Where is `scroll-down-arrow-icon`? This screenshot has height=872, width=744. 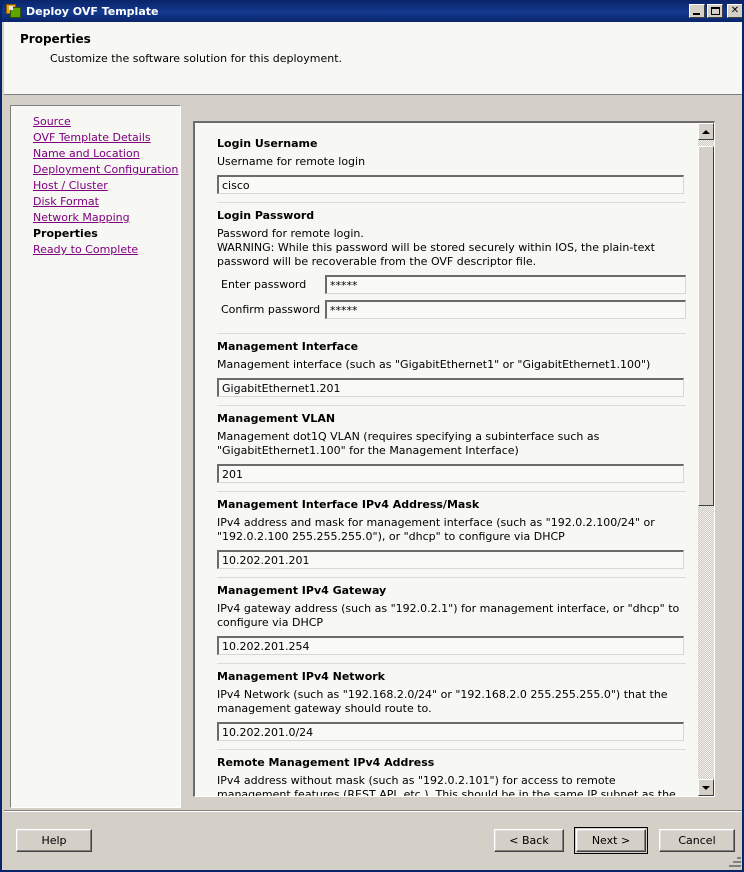 scroll-down-arrow-icon is located at coordinates (706, 787).